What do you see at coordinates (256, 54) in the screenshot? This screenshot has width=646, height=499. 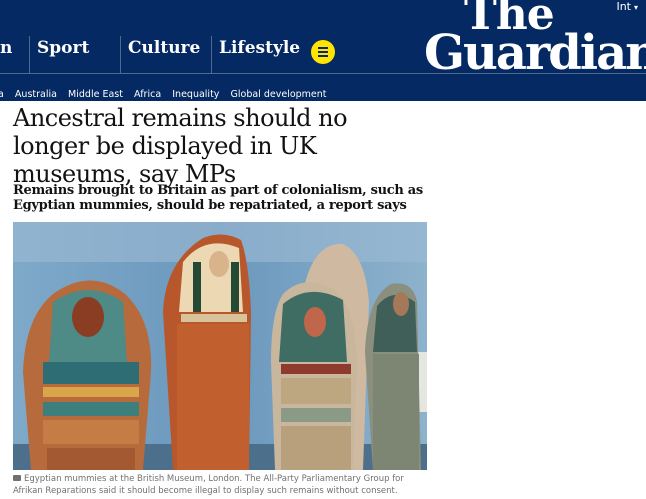 I see `pillar-lifestyle: Lifestyle` at bounding box center [256, 54].